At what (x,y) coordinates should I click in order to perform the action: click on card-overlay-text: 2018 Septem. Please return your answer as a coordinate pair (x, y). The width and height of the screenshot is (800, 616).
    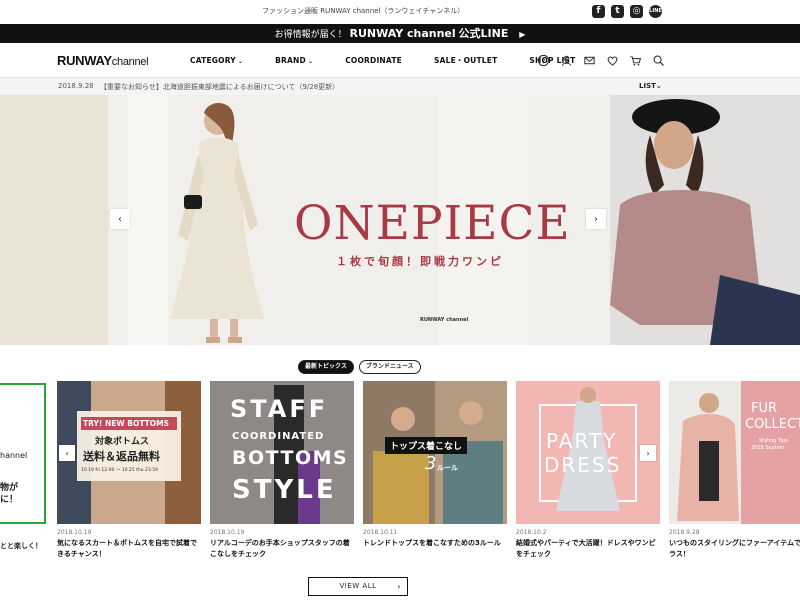
    Looking at the image, I should click on (768, 448).